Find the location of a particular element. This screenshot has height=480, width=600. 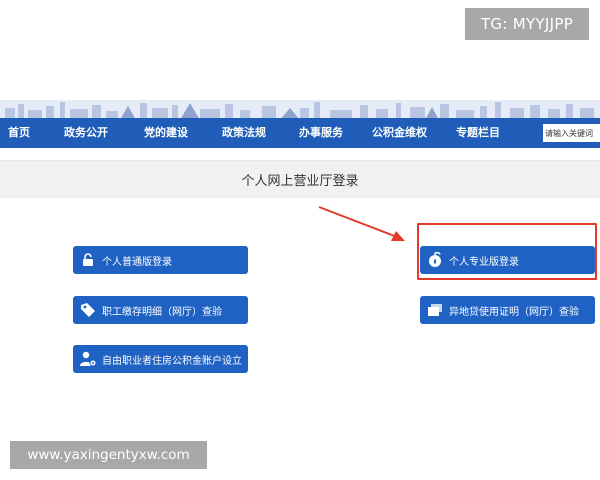

main-navigation: 首页 政务公开 党的建设 政策法规 办事服务 公积金维权 专题栏目 is located at coordinates (300, 133).